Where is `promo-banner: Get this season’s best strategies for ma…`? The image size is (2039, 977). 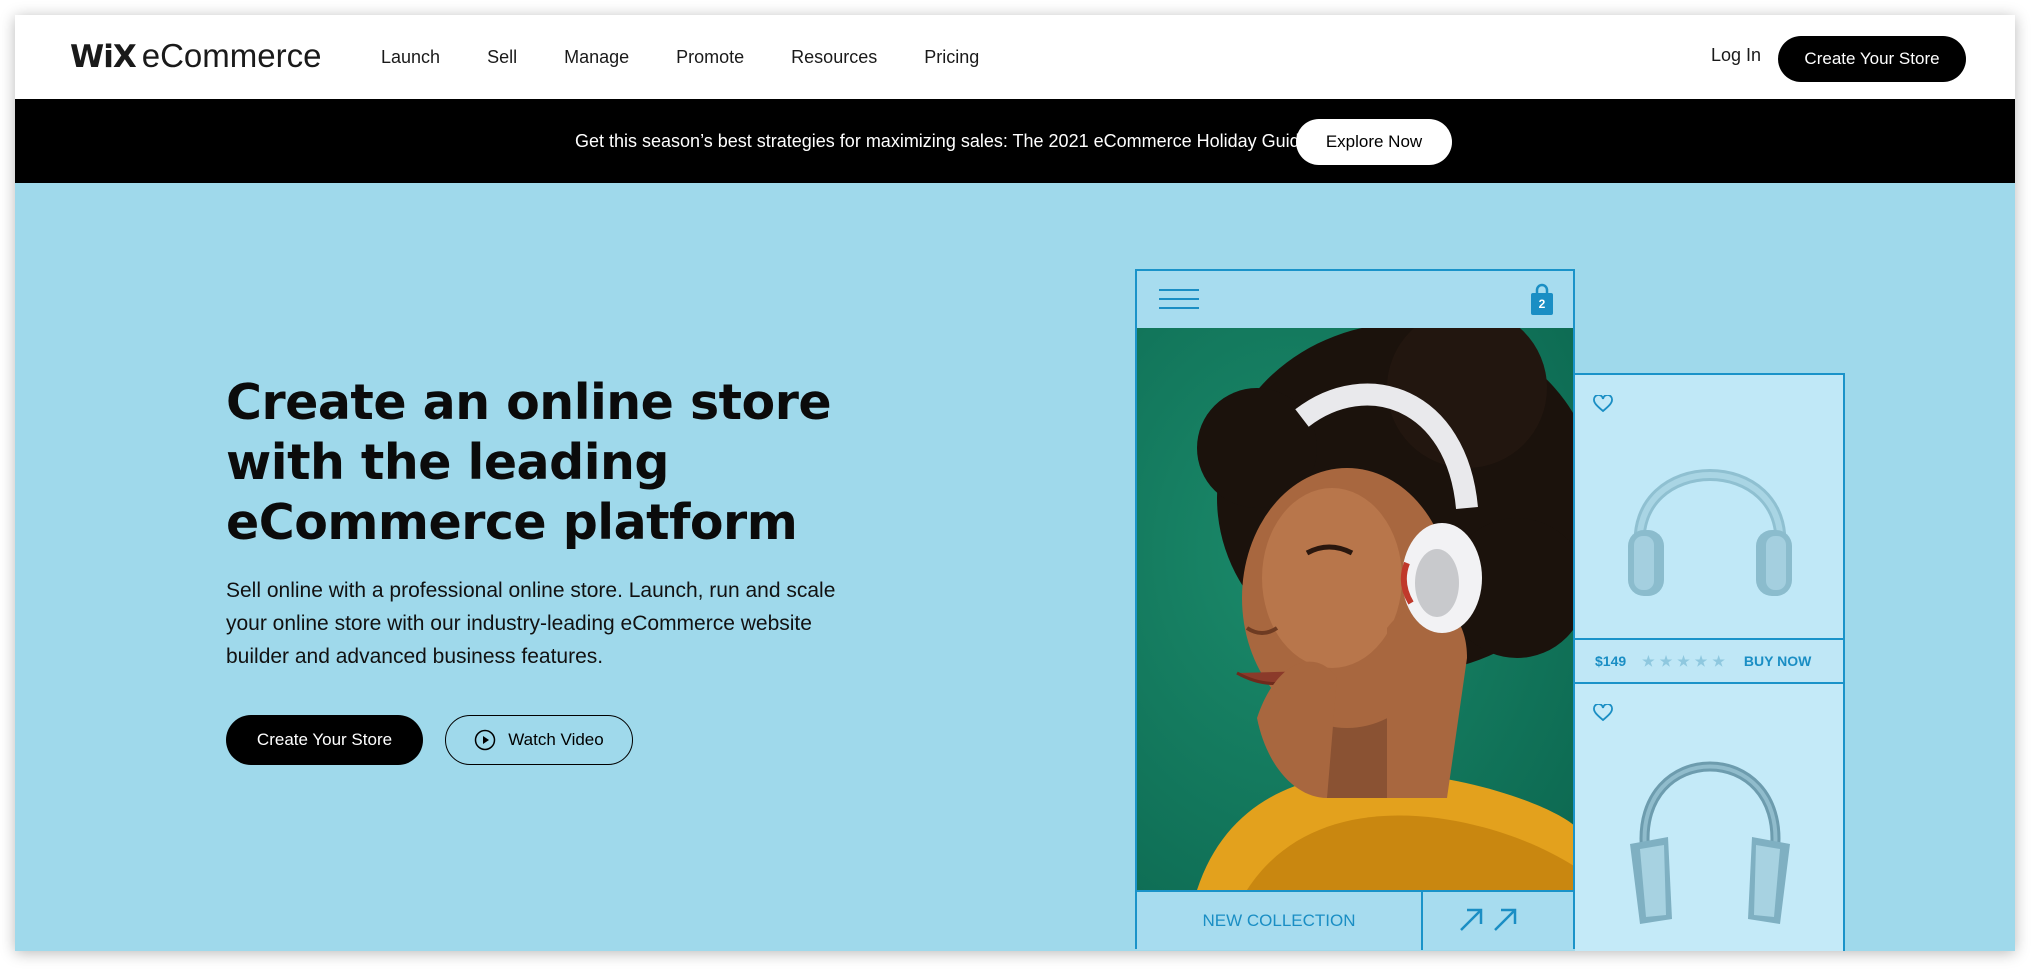 promo-banner: Get this season’s best strategies for ma… is located at coordinates (1015, 141).